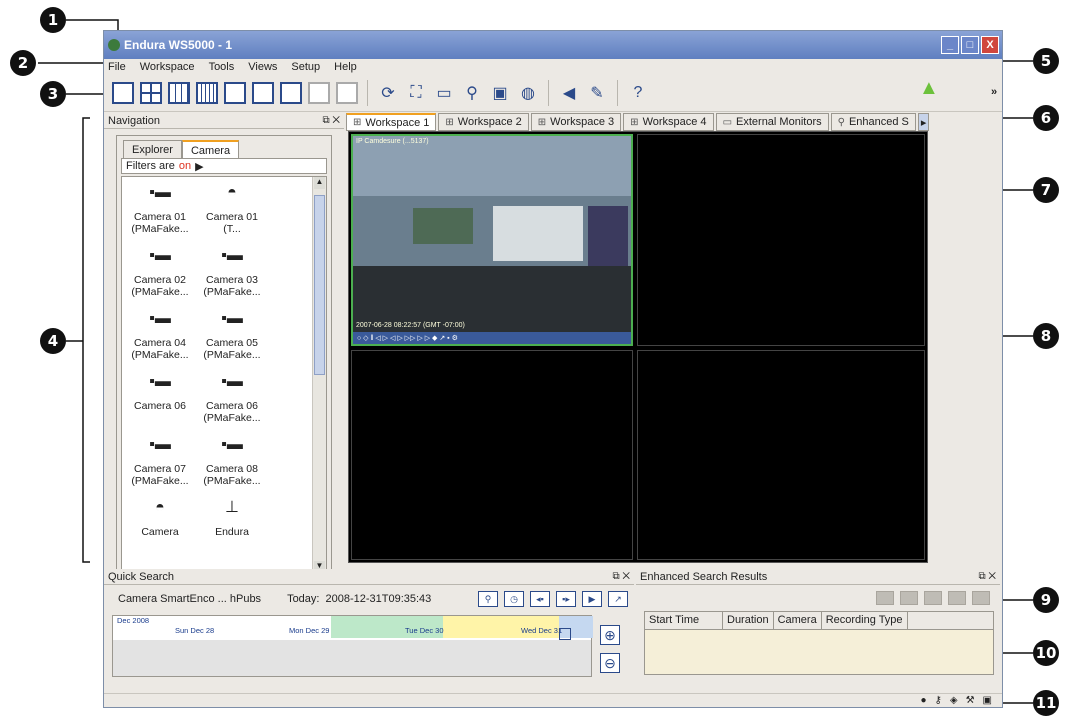  Describe the element at coordinates (492, 338) in the screenshot. I see `video-controls: ○ ◇ ‖ ◁ ▷ ◁ ▷ ▷▷ ▷ ▷ ◆ ↗ ▪ ⚙` at that location.